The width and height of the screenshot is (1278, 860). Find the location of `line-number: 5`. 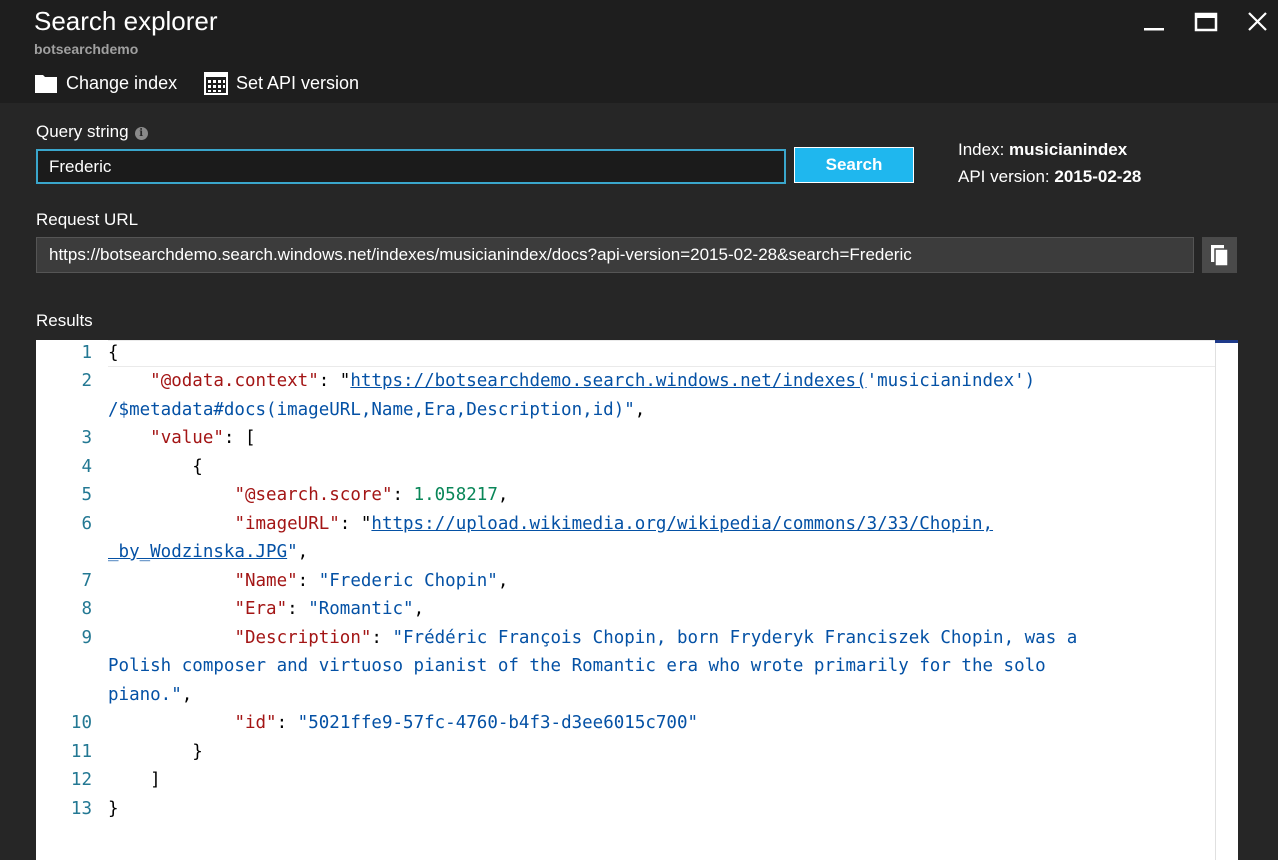

line-number: 5 is located at coordinates (86, 495).